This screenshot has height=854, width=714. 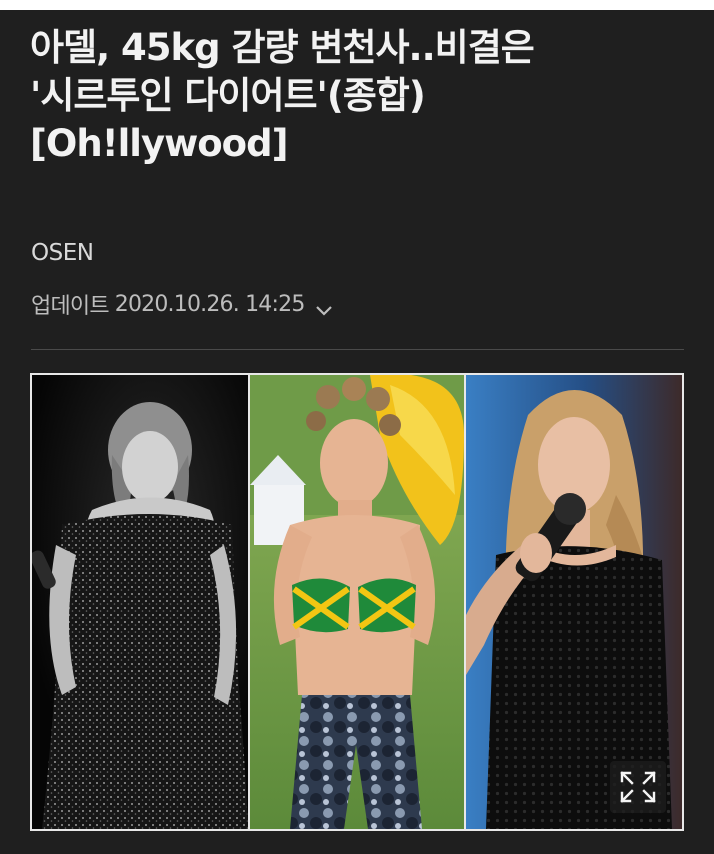 What do you see at coordinates (357, 349) in the screenshot?
I see `divider` at bounding box center [357, 349].